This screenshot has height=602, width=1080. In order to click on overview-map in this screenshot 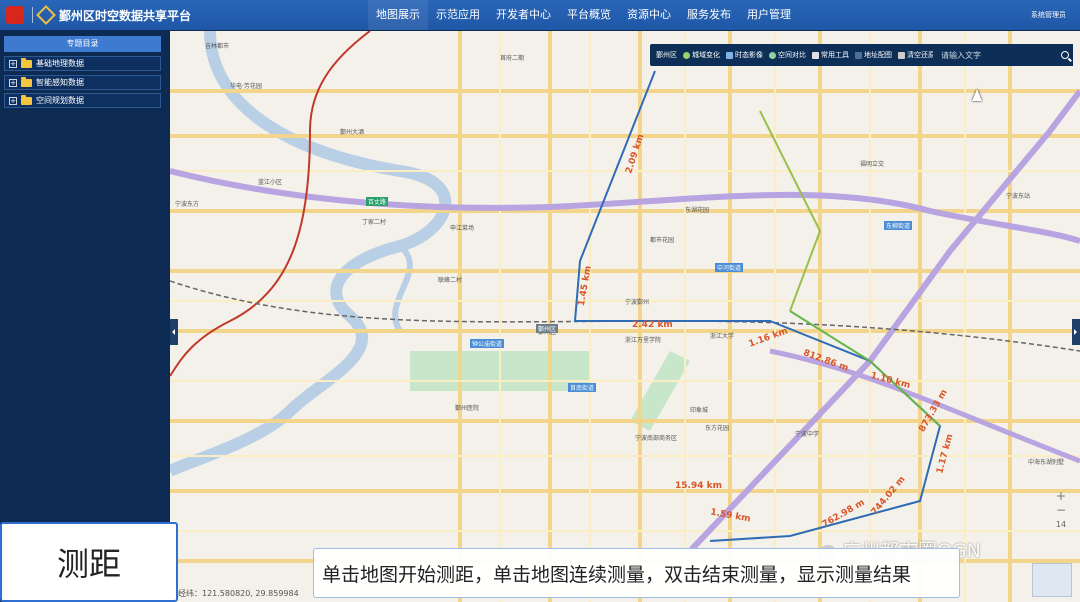, I will do `click(1052, 580)`.